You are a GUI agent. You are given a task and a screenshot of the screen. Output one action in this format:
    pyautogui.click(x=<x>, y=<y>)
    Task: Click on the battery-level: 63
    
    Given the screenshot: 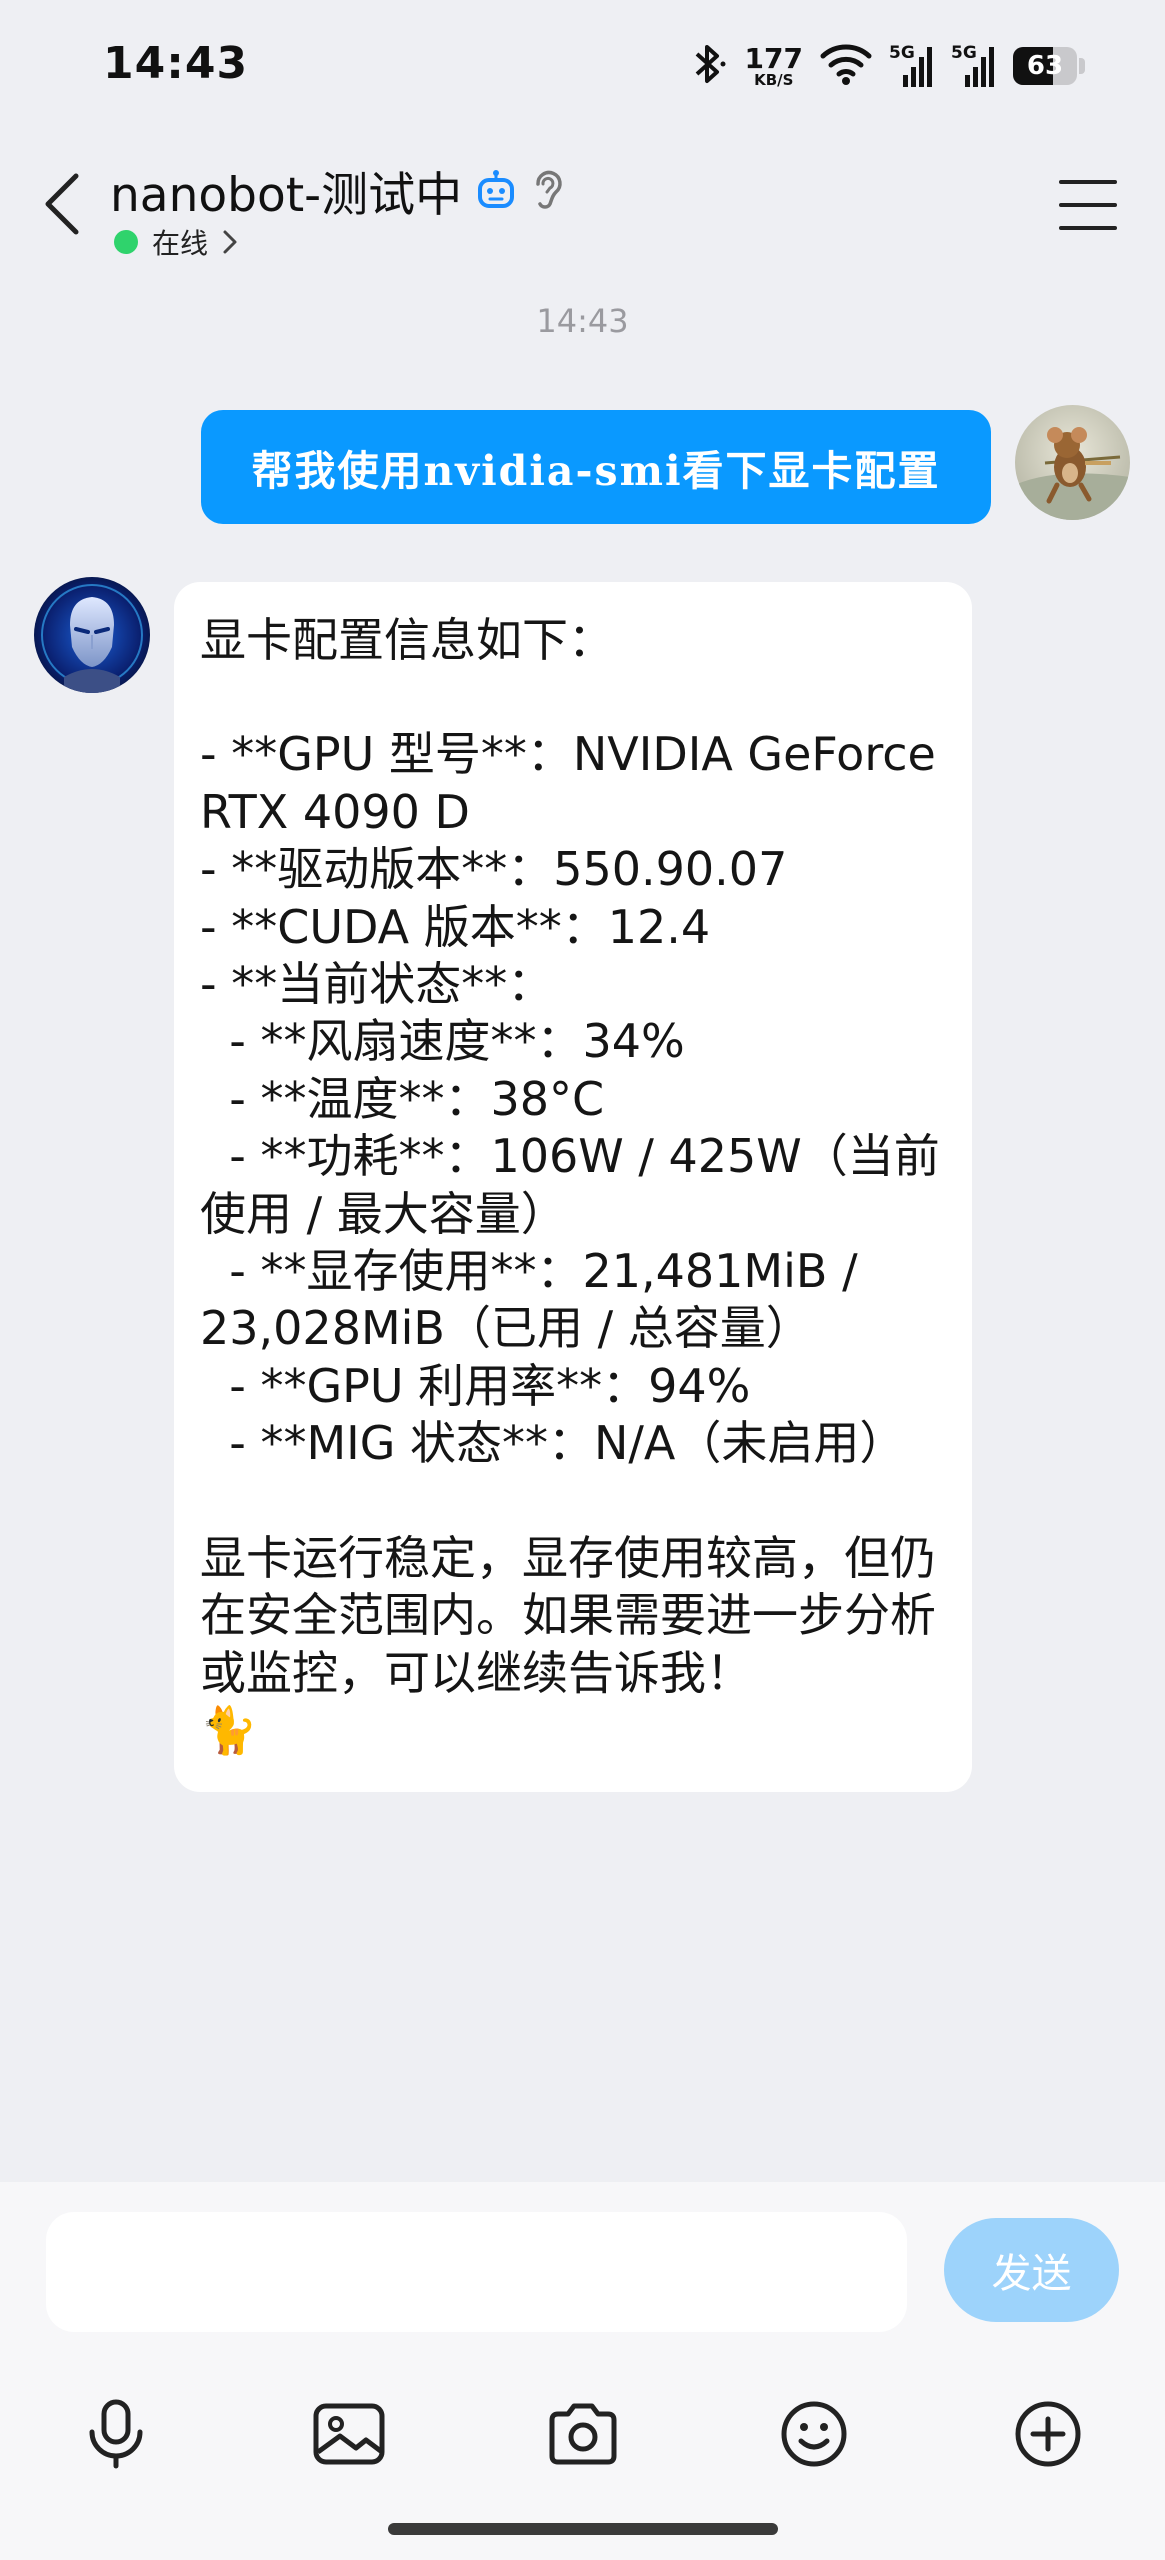 What is the action you would take?
    pyautogui.click(x=1045, y=66)
    